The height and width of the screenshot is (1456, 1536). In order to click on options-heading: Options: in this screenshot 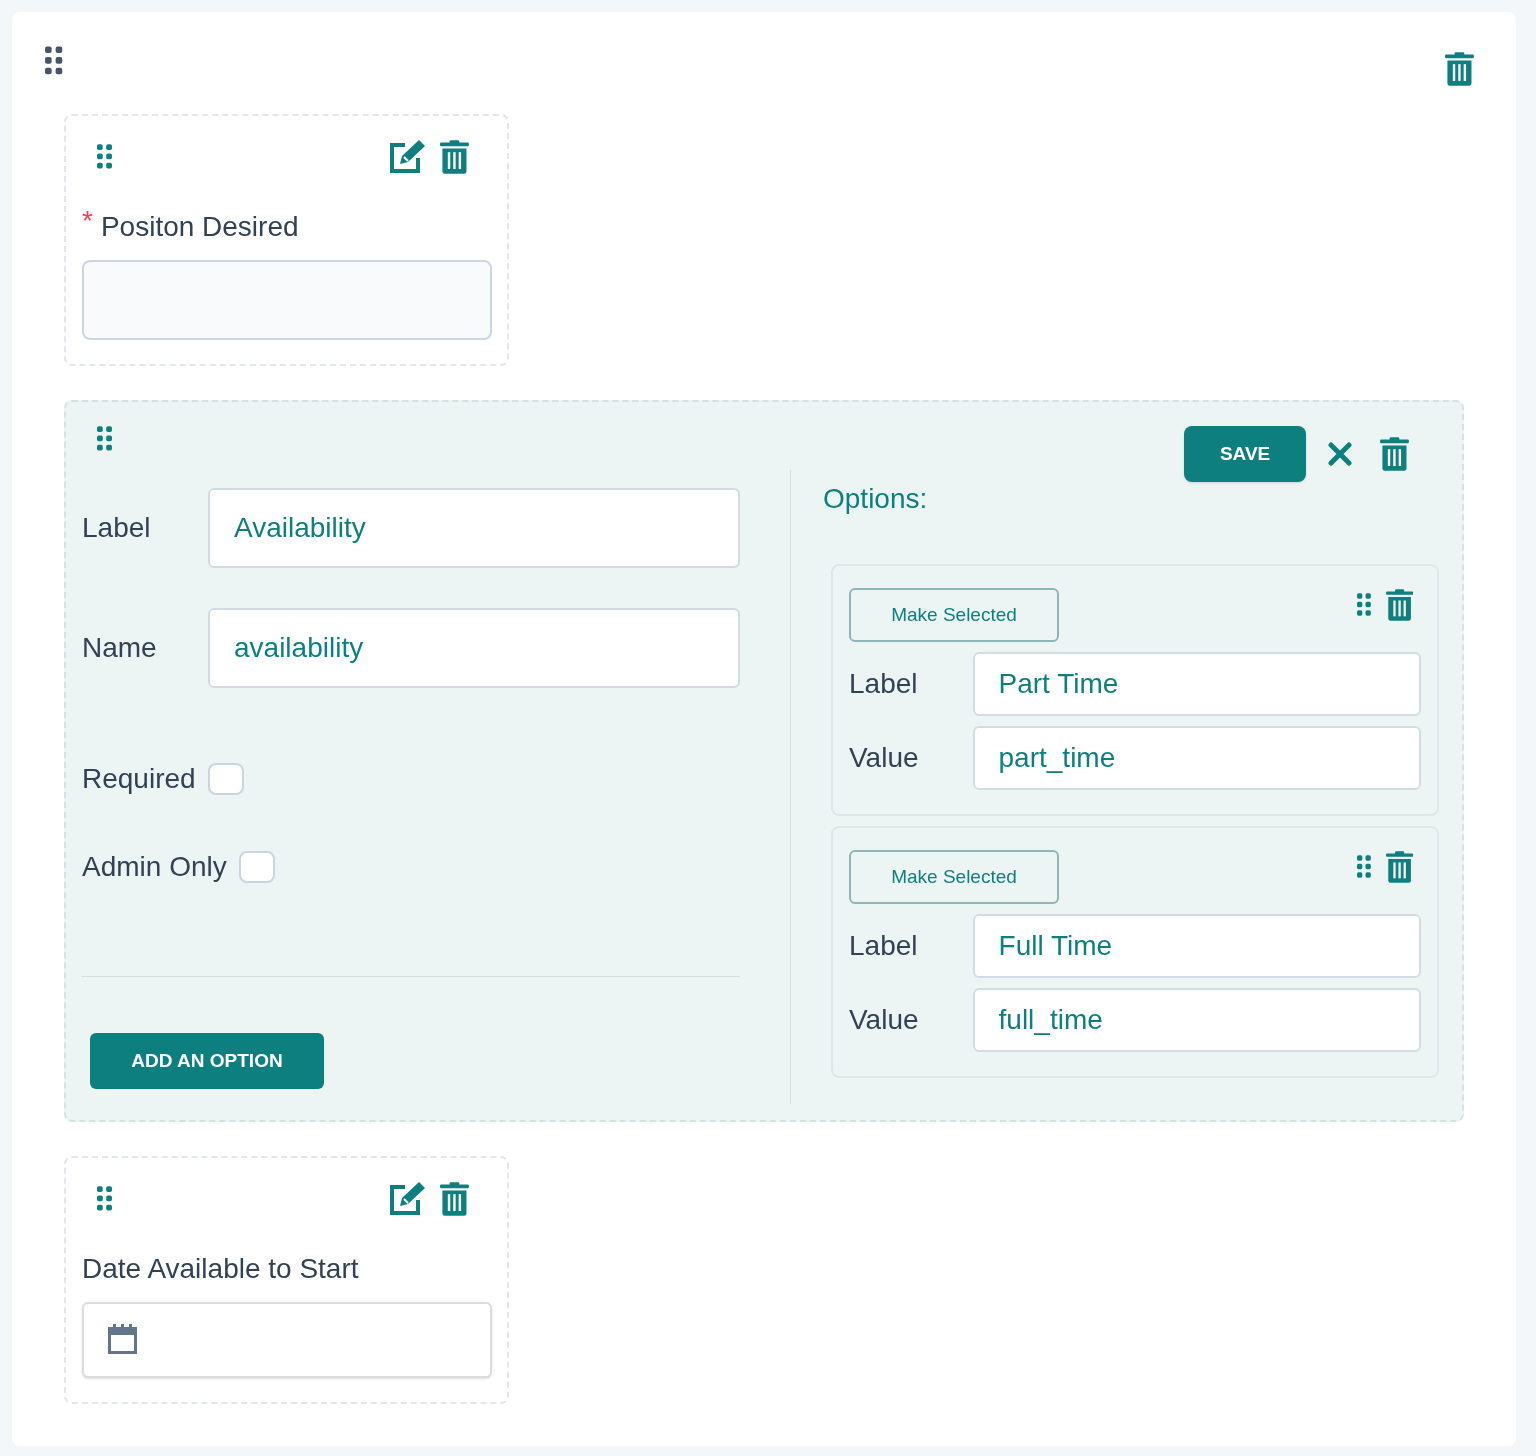, I will do `click(875, 499)`.